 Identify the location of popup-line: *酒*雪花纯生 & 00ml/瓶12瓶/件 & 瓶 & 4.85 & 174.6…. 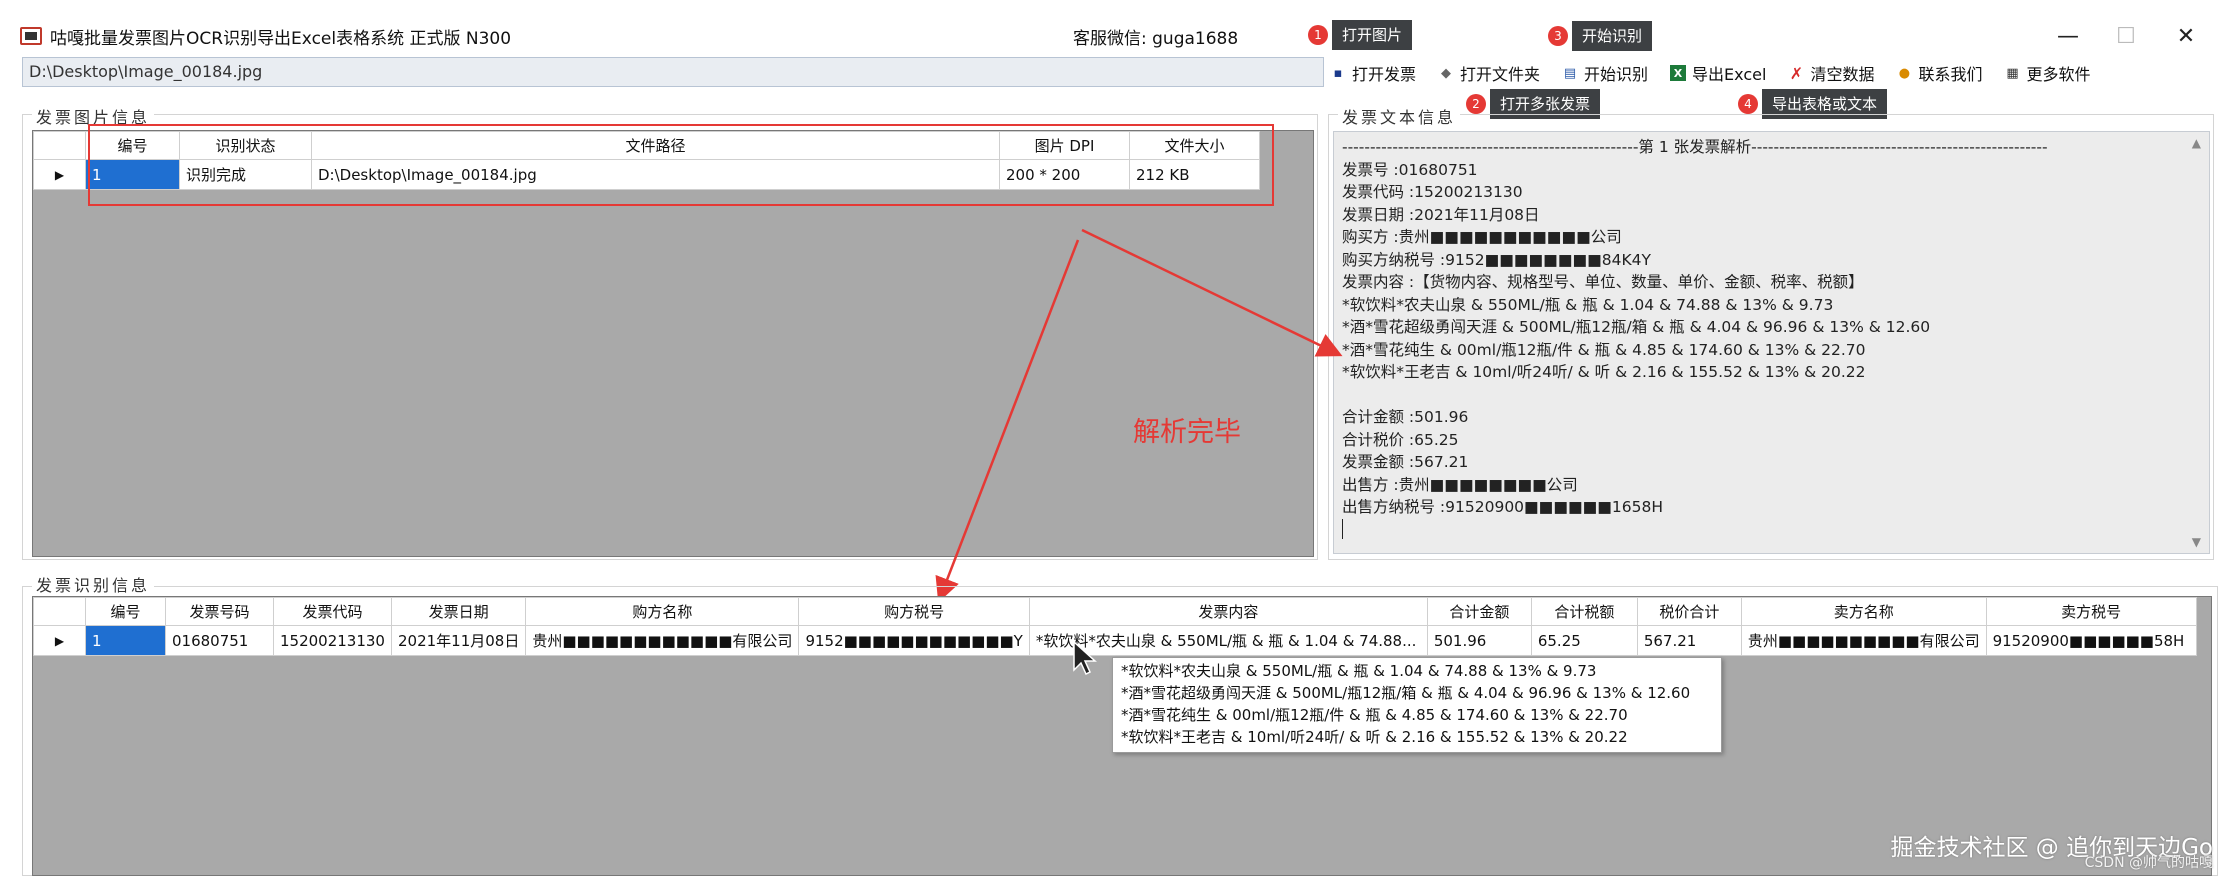
(1374, 715).